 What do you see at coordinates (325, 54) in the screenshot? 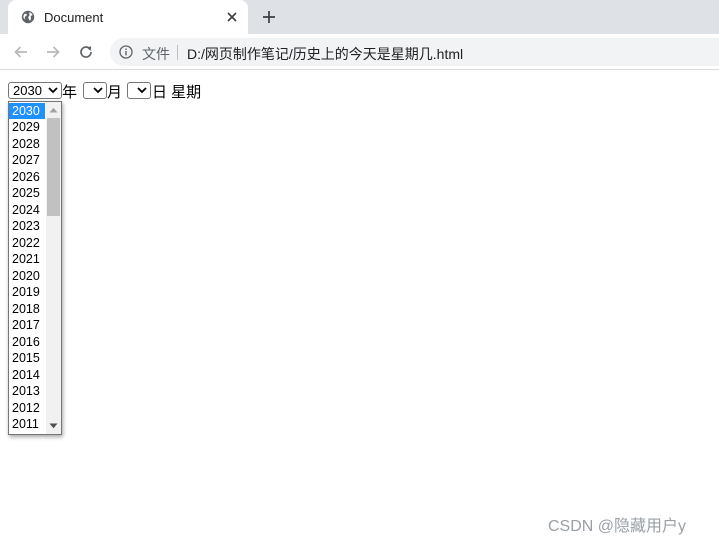
I see `url-text: D:/网页制作笔记/历史上的今天是星期几.html` at bounding box center [325, 54].